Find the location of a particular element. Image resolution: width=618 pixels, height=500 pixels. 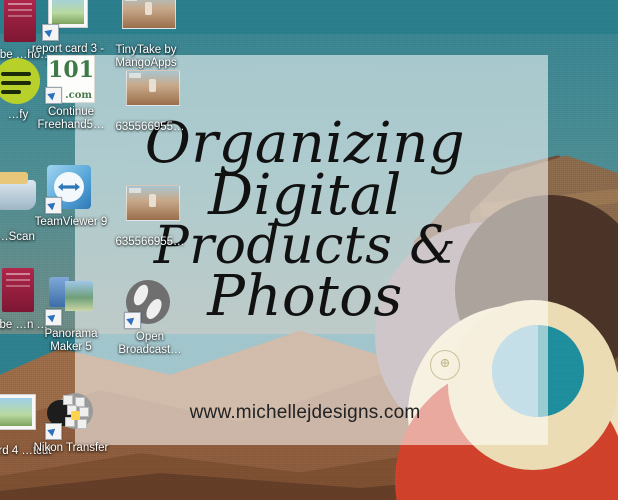

icon-report-card-3-glyph-icon is located at coordinates (67, 20).